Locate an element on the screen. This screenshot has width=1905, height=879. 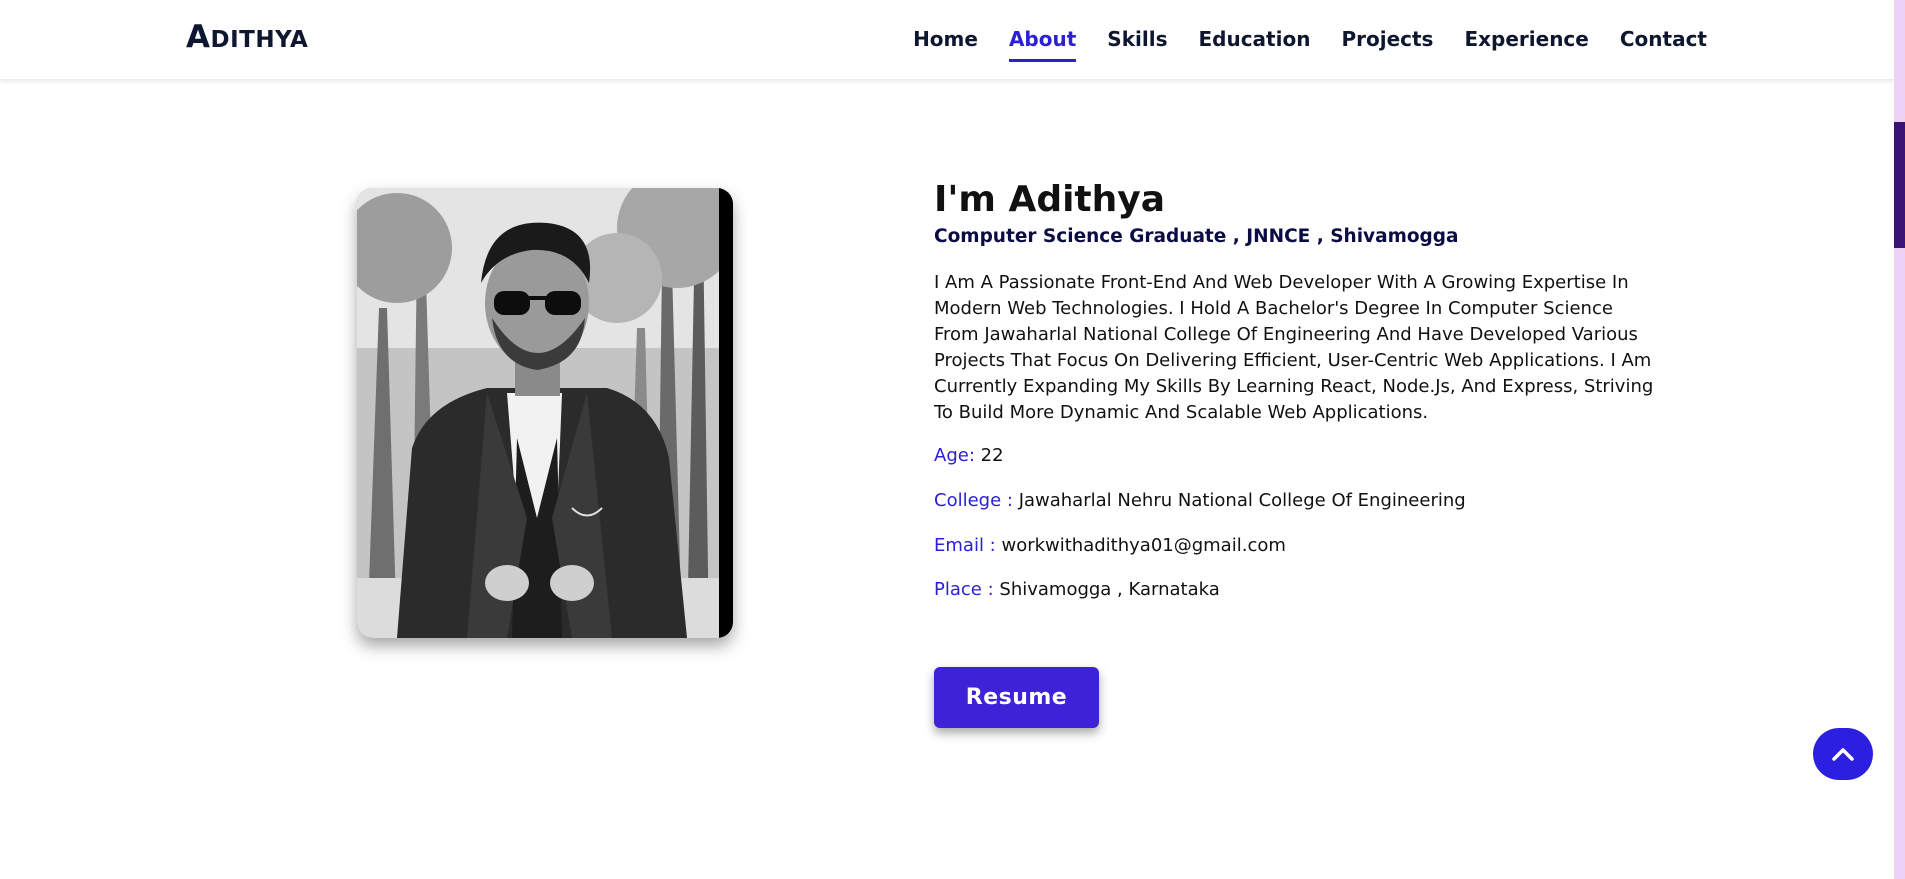
chevron-up-icon is located at coordinates (1843, 754).